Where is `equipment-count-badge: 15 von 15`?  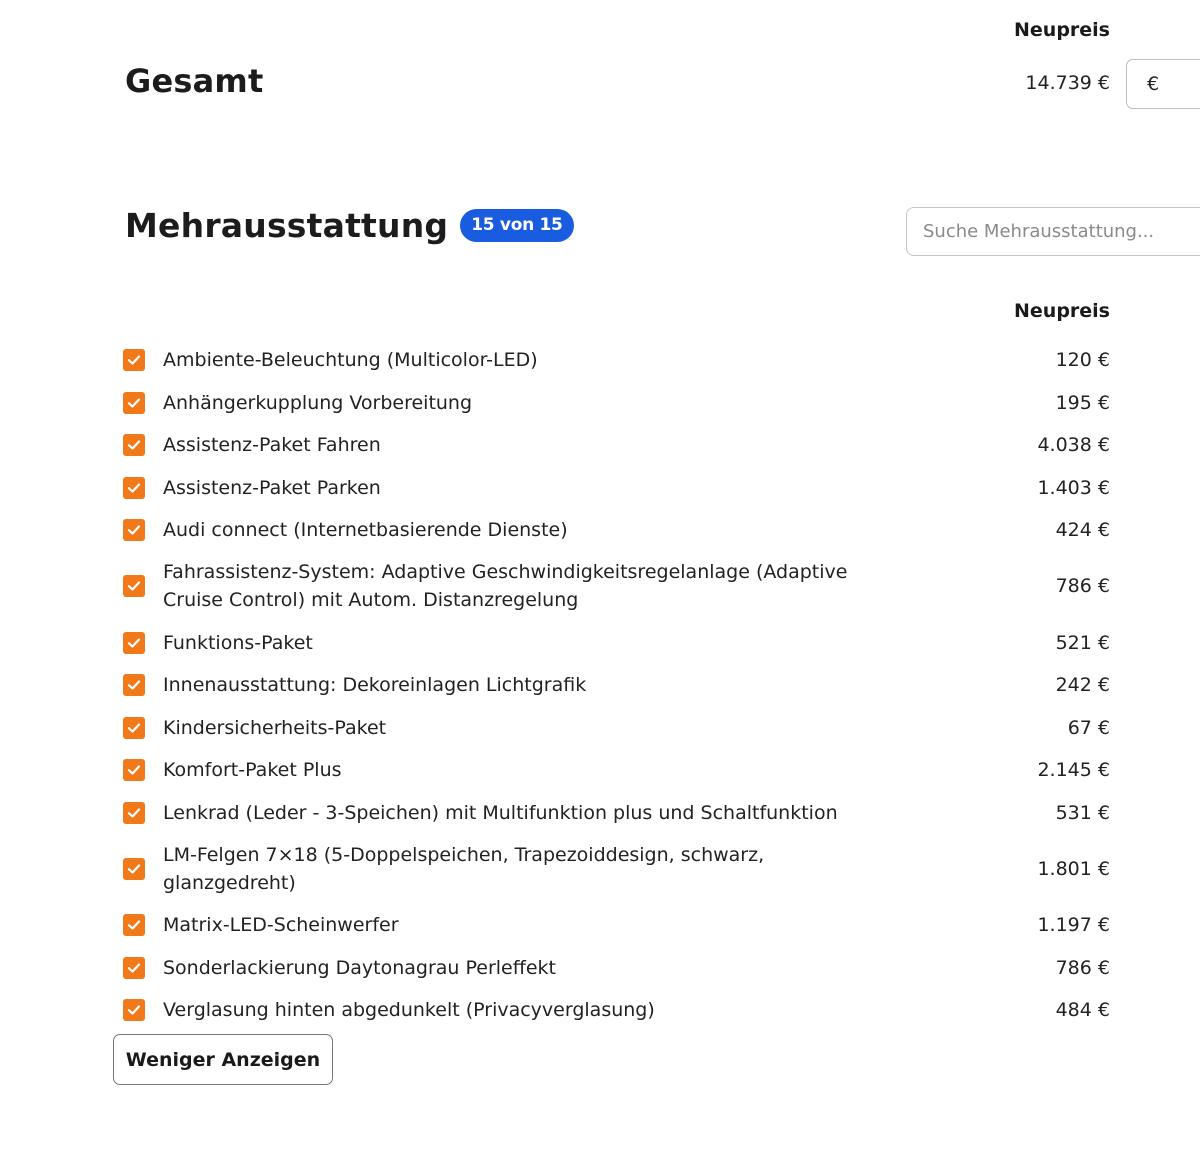
equipment-count-badge: 15 von 15 is located at coordinates (517, 225).